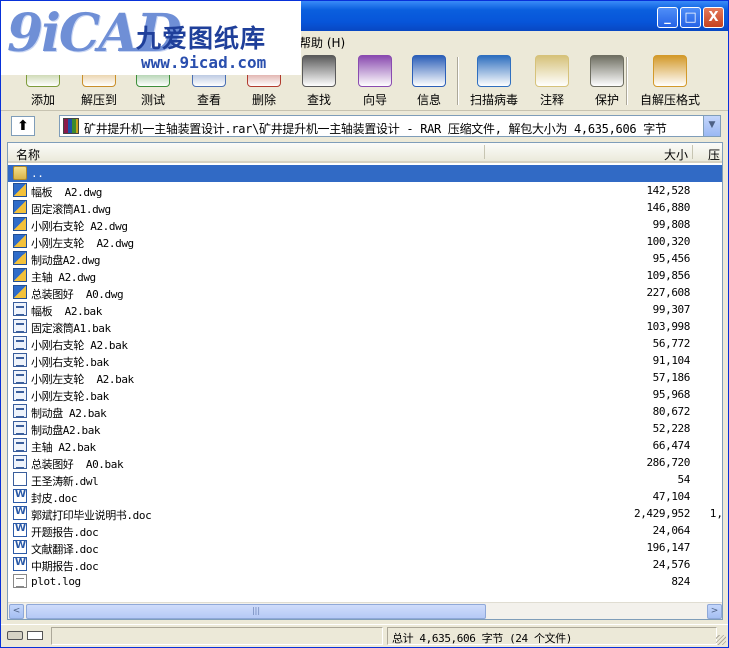  Describe the element at coordinates (365, 513) in the screenshot. I see `file-row: 郭斌打印毕业说明书.doc 2,429,952 1,` at that location.